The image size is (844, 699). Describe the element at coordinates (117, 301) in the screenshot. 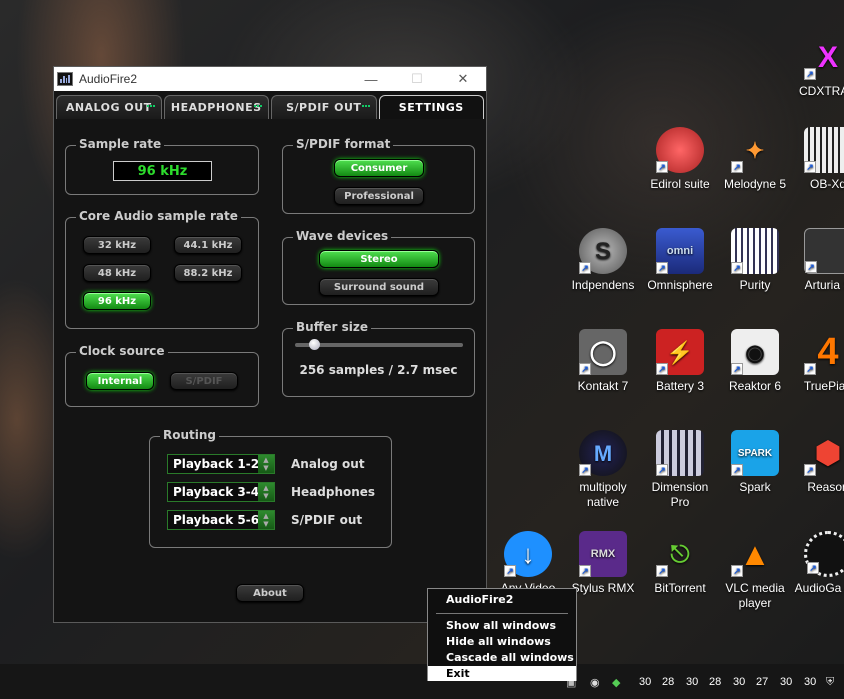

I see `rate-96-button: 96 kHz` at that location.